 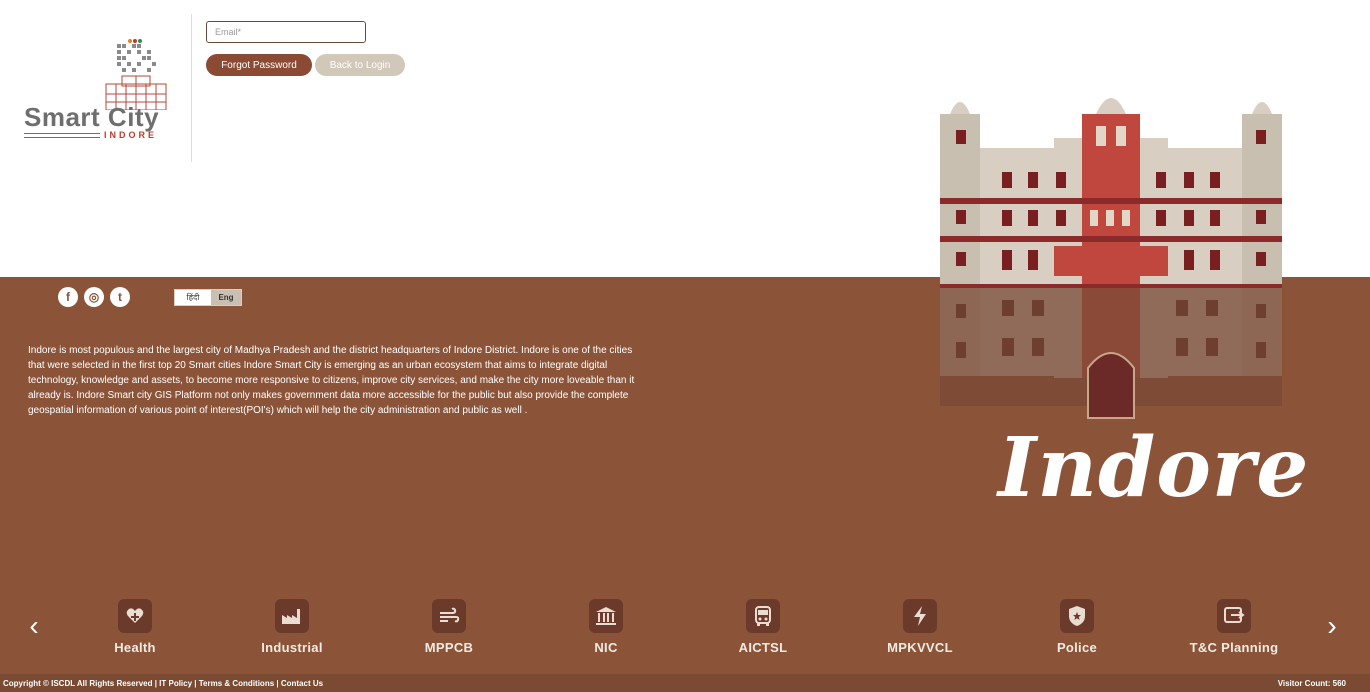 I want to click on logo-underline, so click(x=62, y=135).